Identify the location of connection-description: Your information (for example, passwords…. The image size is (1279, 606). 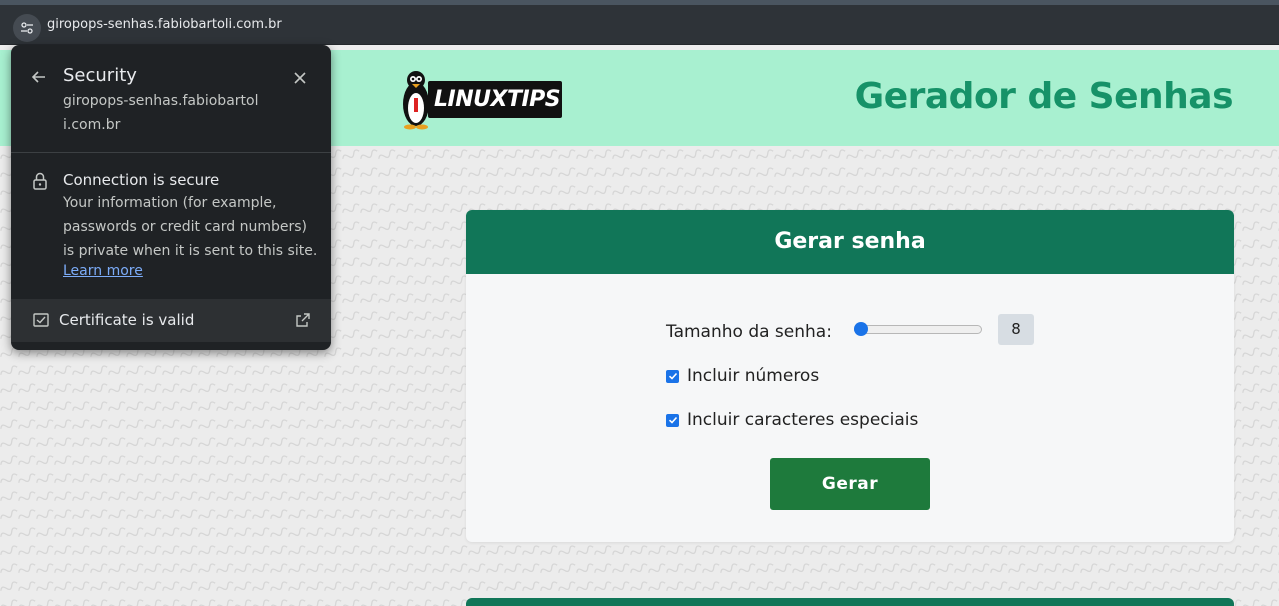
(190, 227).